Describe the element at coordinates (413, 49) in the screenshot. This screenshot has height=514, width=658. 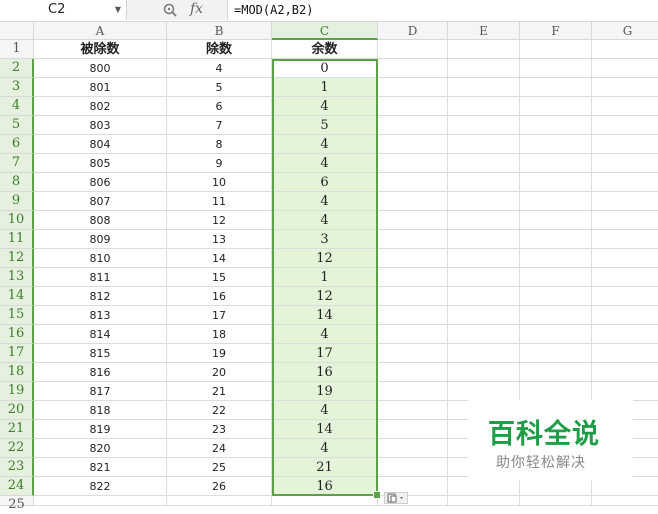
I see `cell-d1` at that location.